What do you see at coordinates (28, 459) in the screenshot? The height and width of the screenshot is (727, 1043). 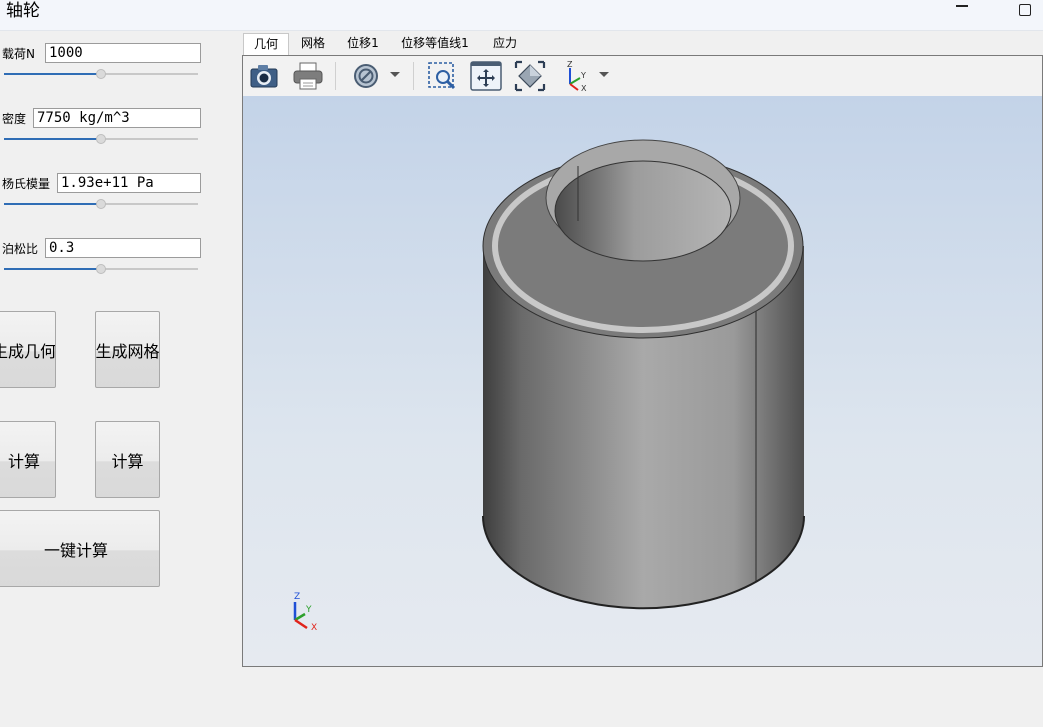 I see `compute-button-left: 计算` at bounding box center [28, 459].